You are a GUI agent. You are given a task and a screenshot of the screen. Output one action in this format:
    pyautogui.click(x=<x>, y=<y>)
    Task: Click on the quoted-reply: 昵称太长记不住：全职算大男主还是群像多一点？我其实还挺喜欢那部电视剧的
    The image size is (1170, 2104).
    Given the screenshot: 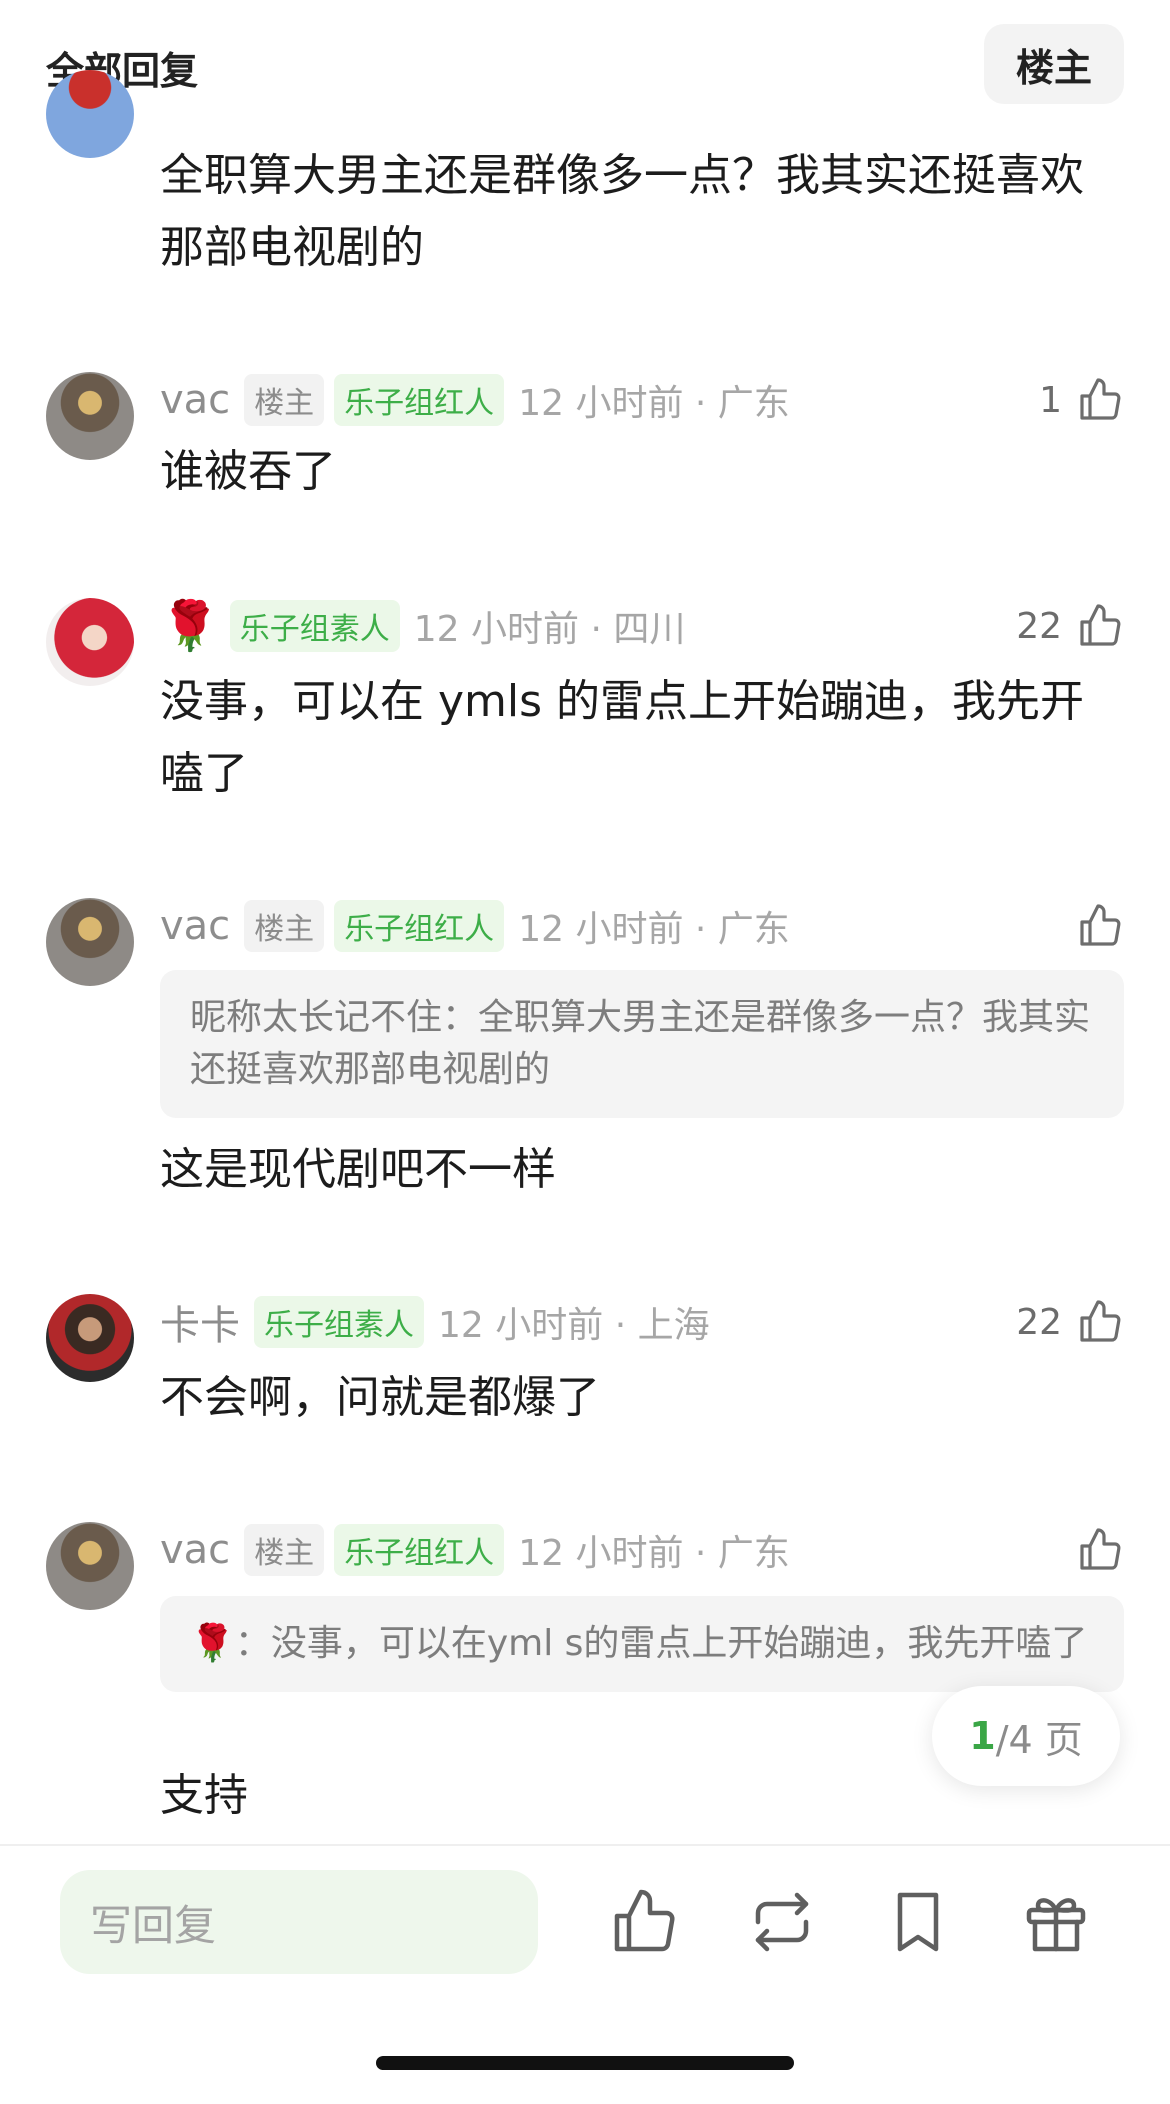 What is the action you would take?
    pyautogui.click(x=642, y=1044)
    